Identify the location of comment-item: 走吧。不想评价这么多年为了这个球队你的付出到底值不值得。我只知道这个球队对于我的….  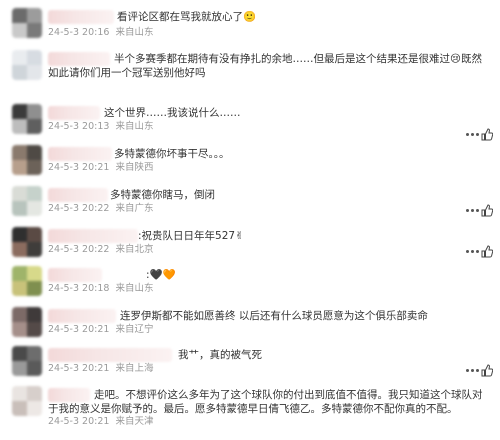
(250, 412).